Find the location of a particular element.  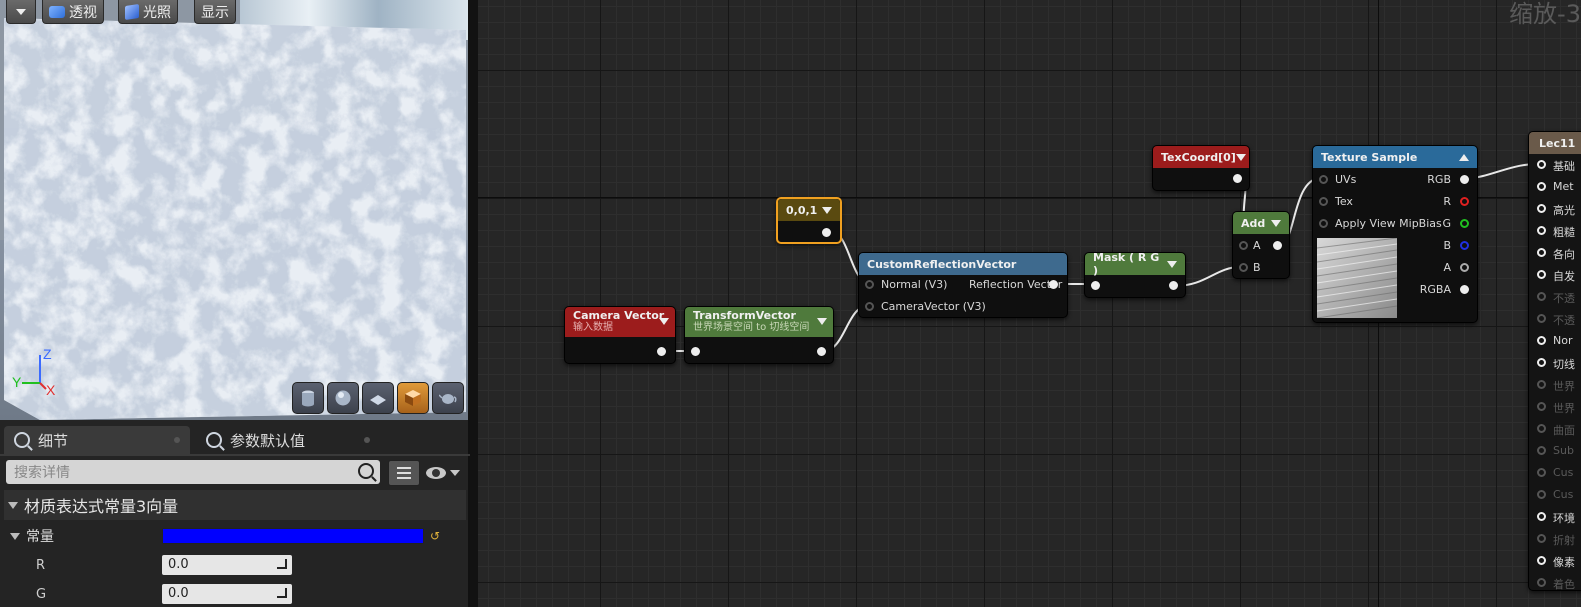

constant-color-swatch is located at coordinates (293, 536).